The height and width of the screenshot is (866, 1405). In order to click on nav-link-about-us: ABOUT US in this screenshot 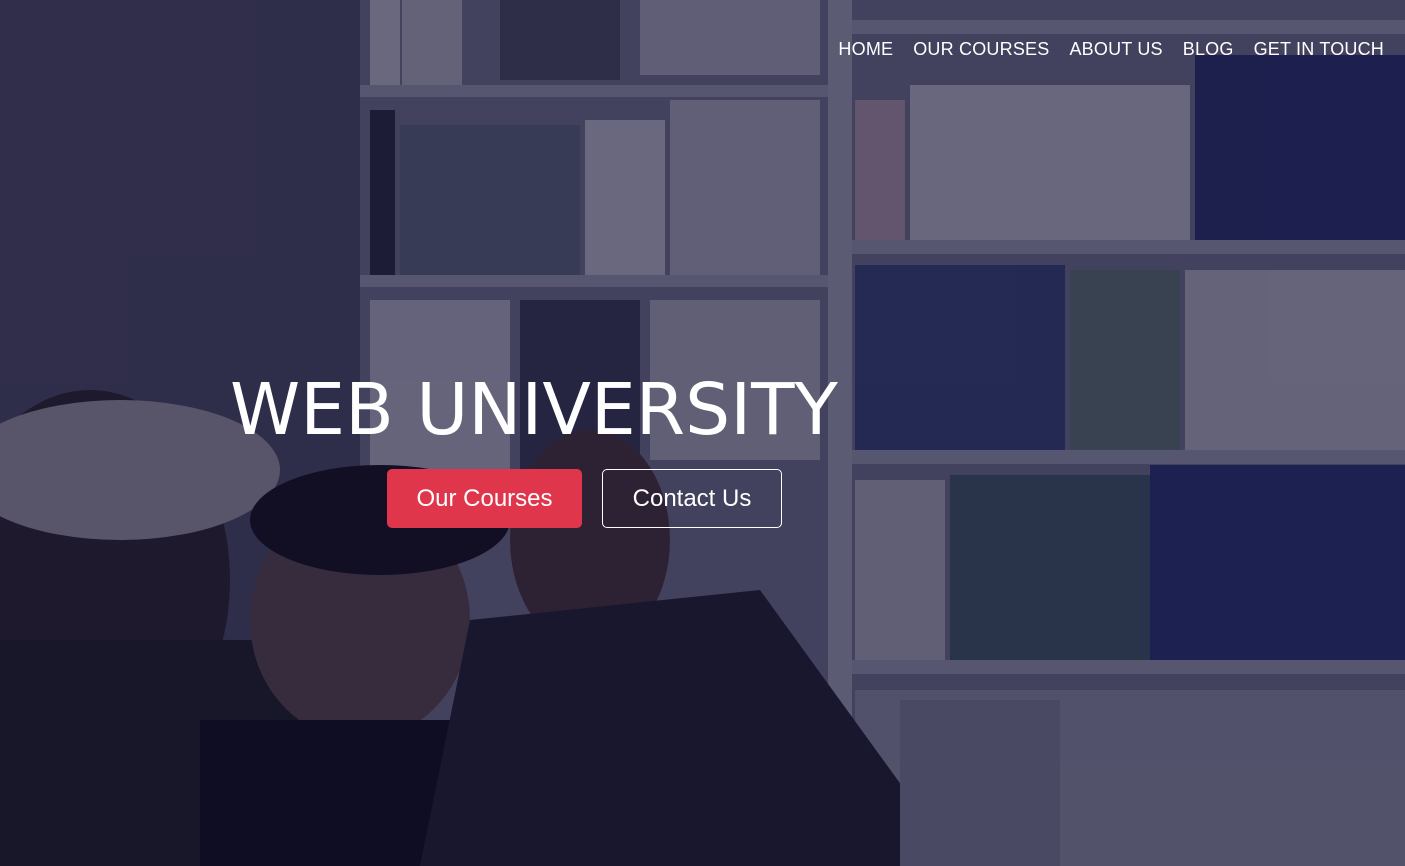, I will do `click(1115, 49)`.